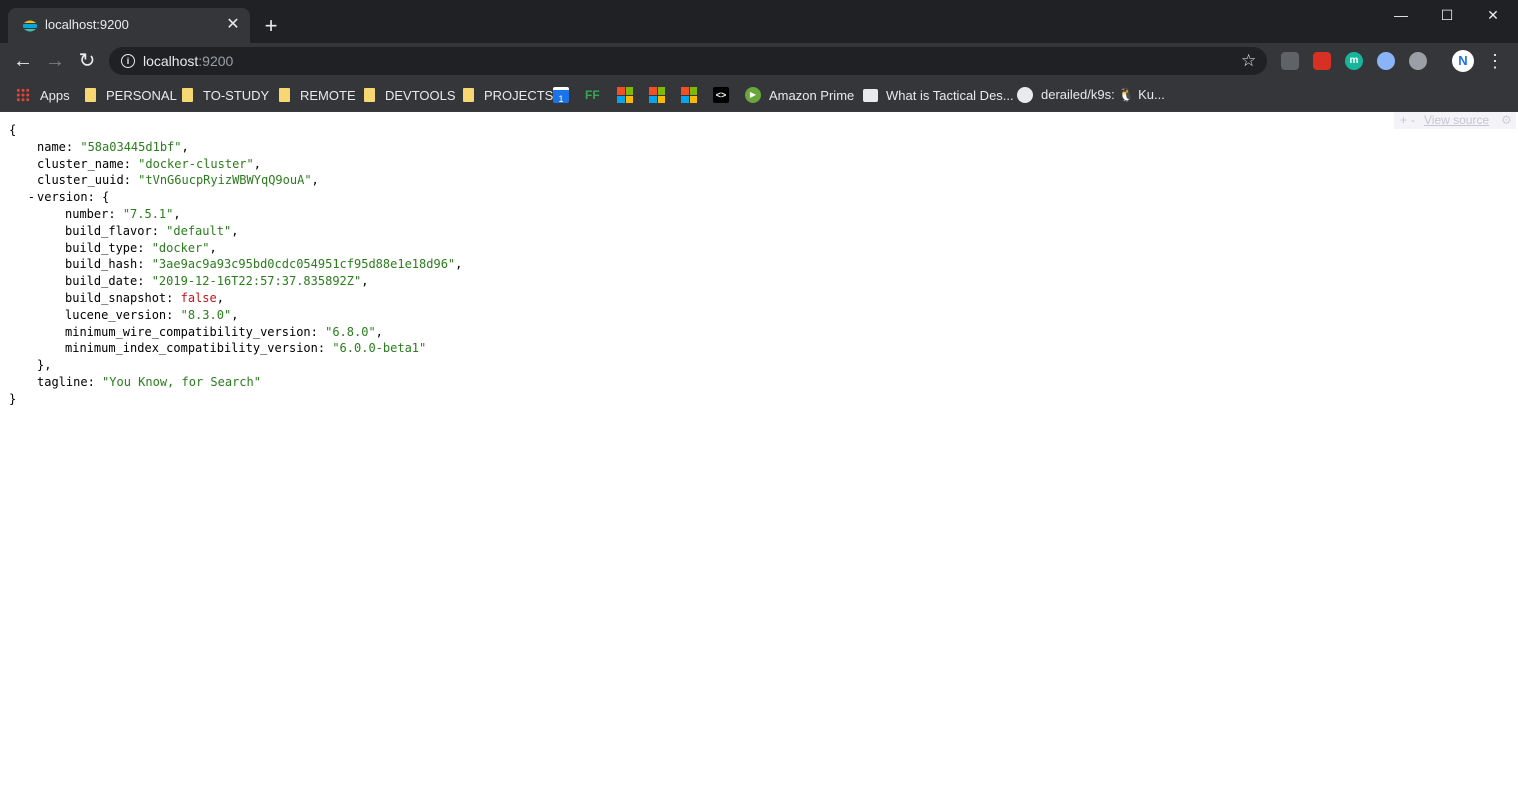 This screenshot has width=1518, height=799. Describe the element at coordinates (180, 247) in the screenshot. I see `json-string: "docker"` at that location.